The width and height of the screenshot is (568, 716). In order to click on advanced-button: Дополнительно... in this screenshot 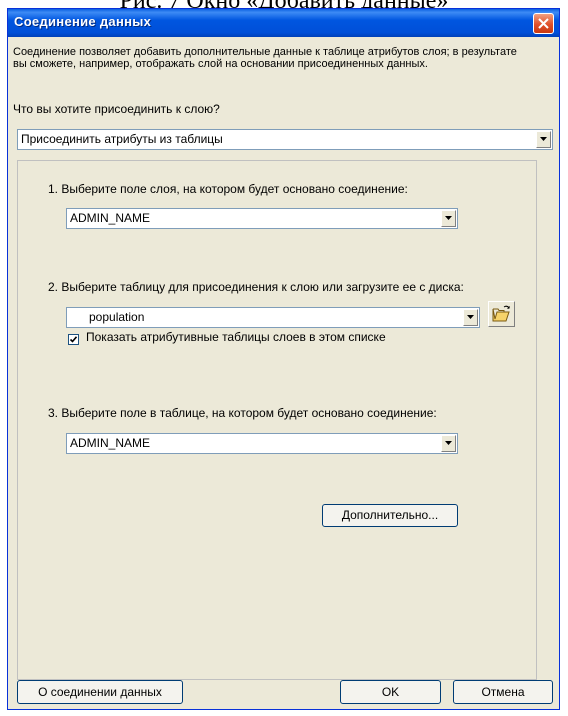, I will do `click(390, 515)`.